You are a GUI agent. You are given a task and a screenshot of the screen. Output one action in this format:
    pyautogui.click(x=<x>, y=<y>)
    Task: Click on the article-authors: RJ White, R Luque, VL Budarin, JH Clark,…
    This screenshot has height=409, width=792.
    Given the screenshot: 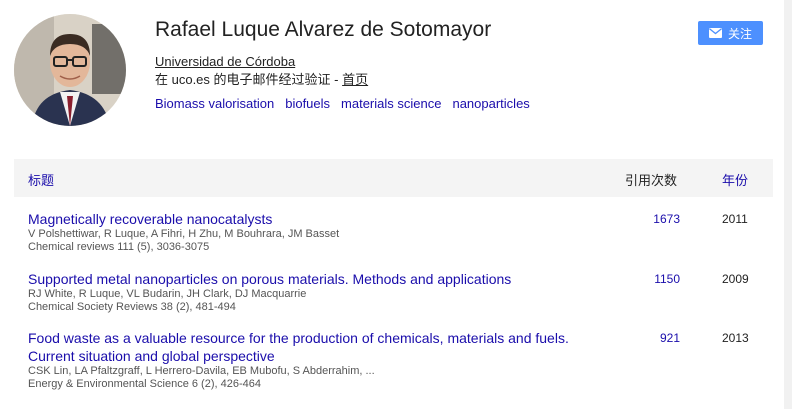 What is the action you would take?
    pyautogui.click(x=167, y=294)
    